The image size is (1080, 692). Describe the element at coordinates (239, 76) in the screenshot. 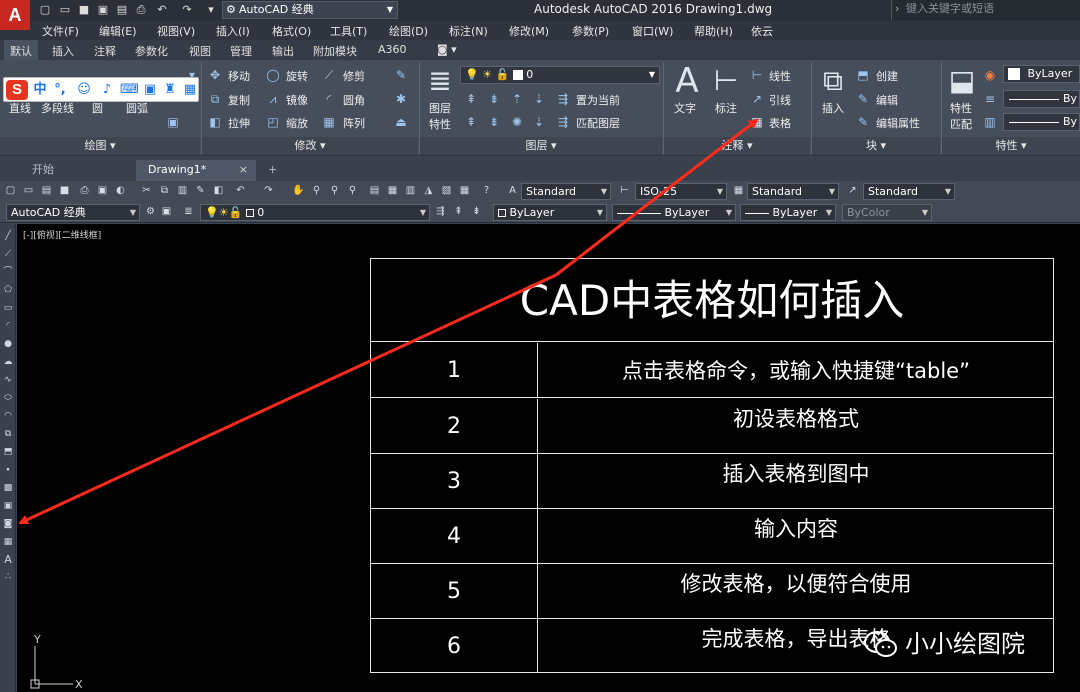

I see `move-button: 移动` at that location.